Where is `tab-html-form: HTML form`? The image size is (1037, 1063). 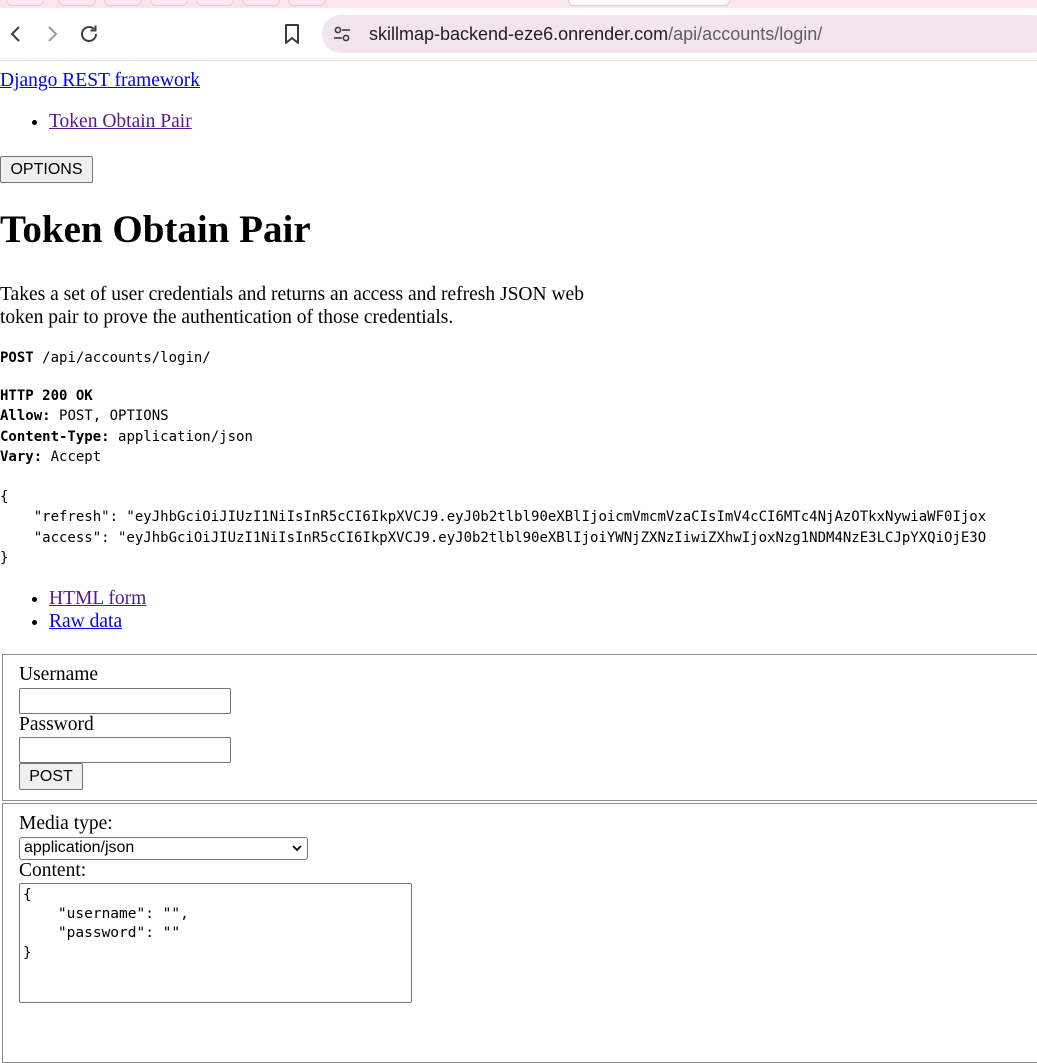 tab-html-form: HTML form is located at coordinates (97, 598).